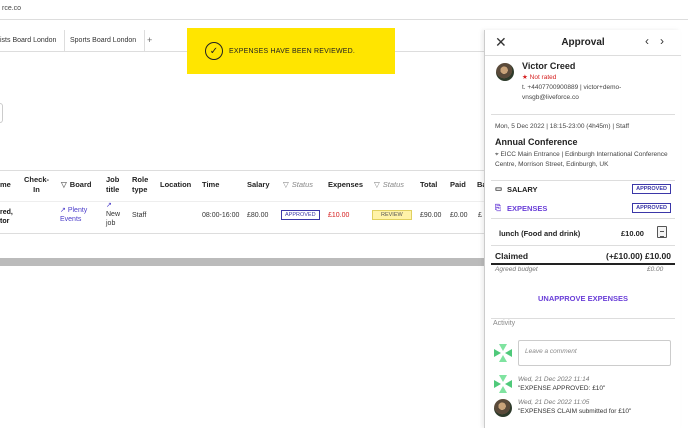 The height and width of the screenshot is (428, 688). I want to click on panel-title: Approval, so click(583, 42).